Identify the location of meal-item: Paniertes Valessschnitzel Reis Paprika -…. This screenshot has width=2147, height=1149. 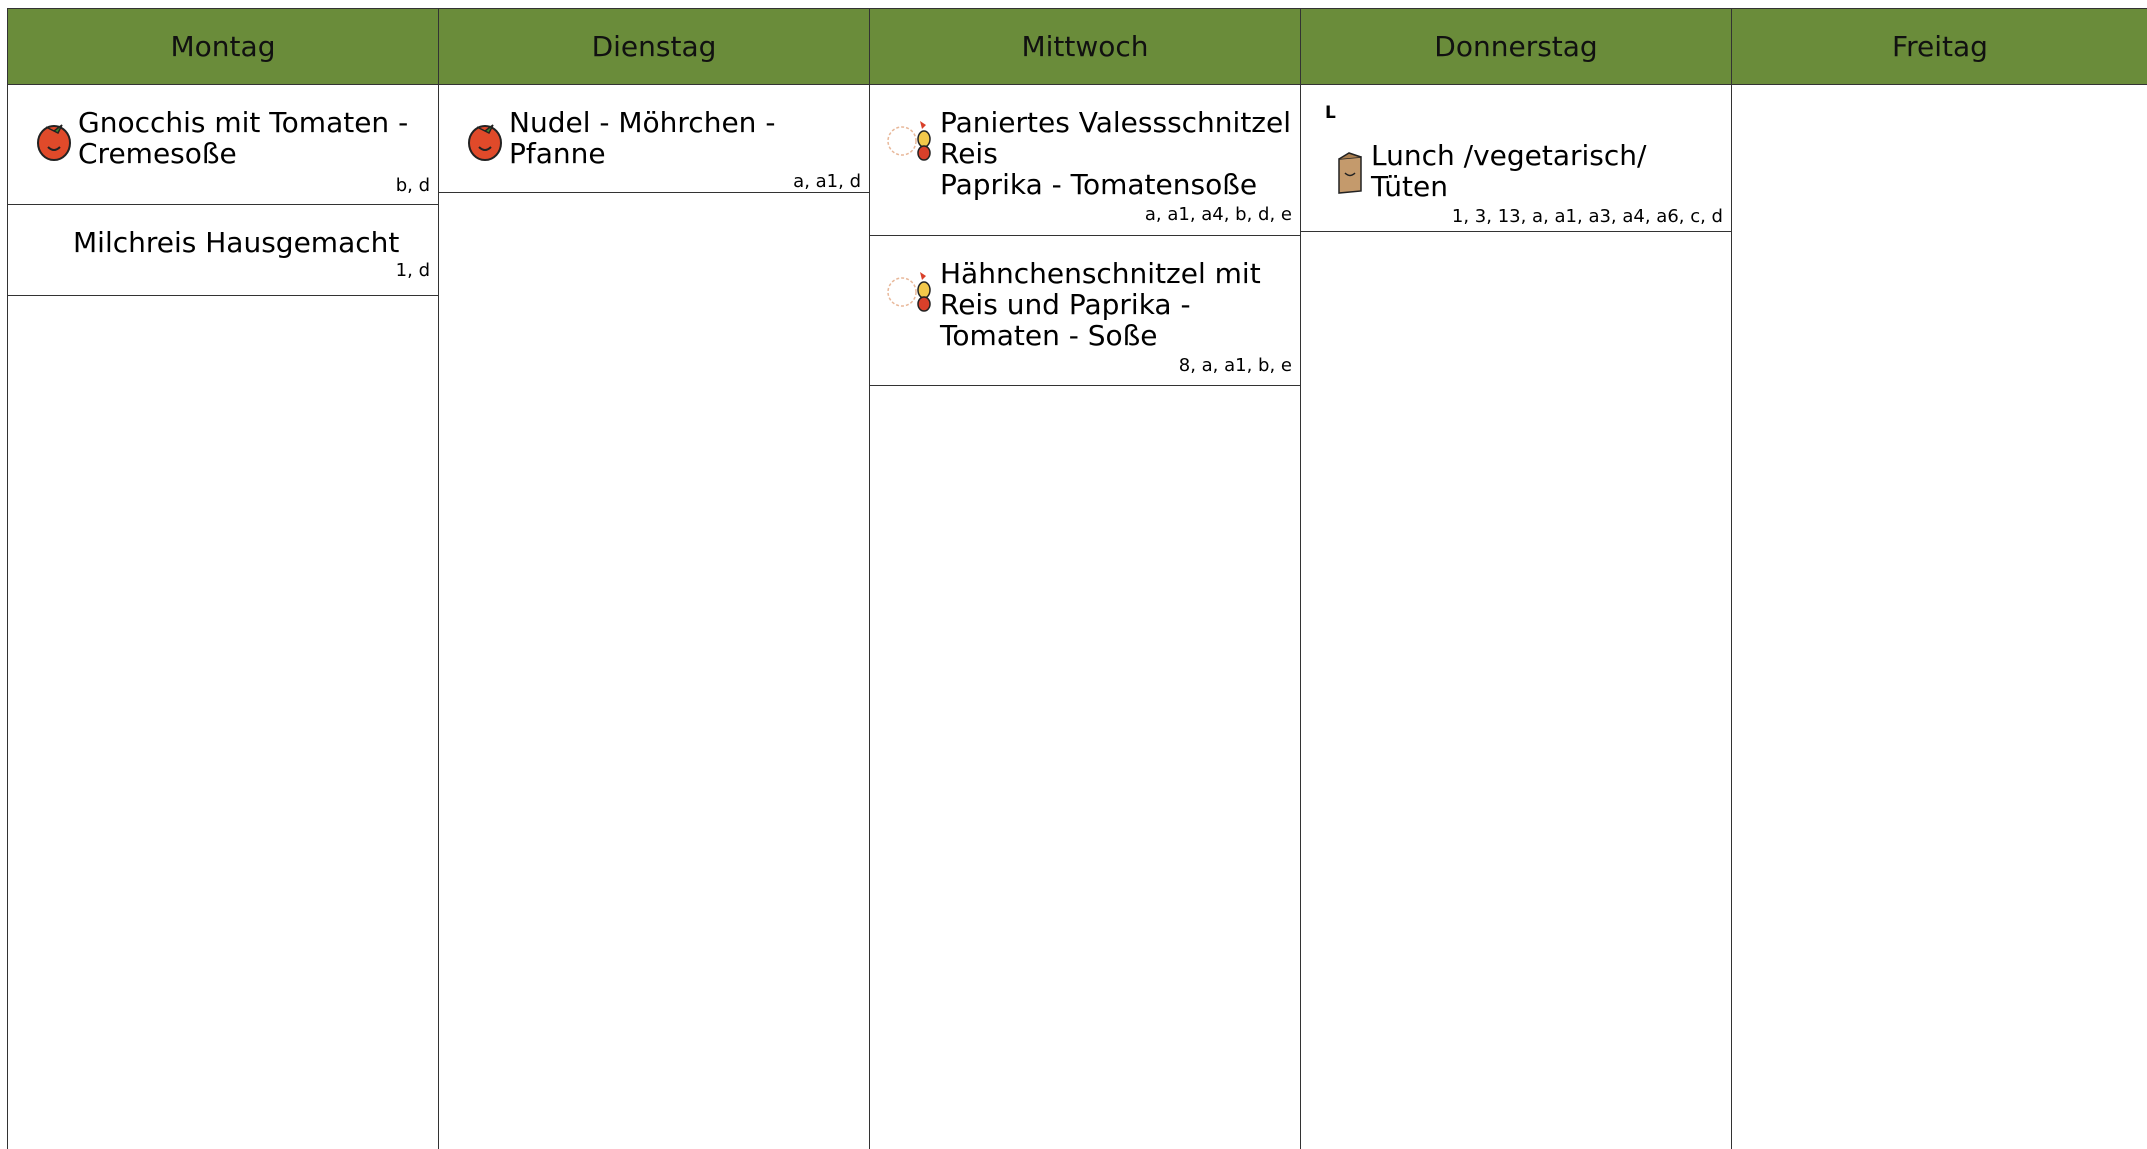
(1085, 160).